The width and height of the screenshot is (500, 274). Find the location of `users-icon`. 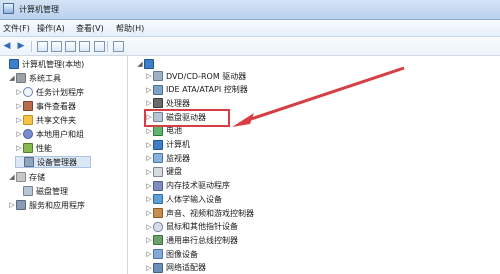

users-icon is located at coordinates (28, 134).